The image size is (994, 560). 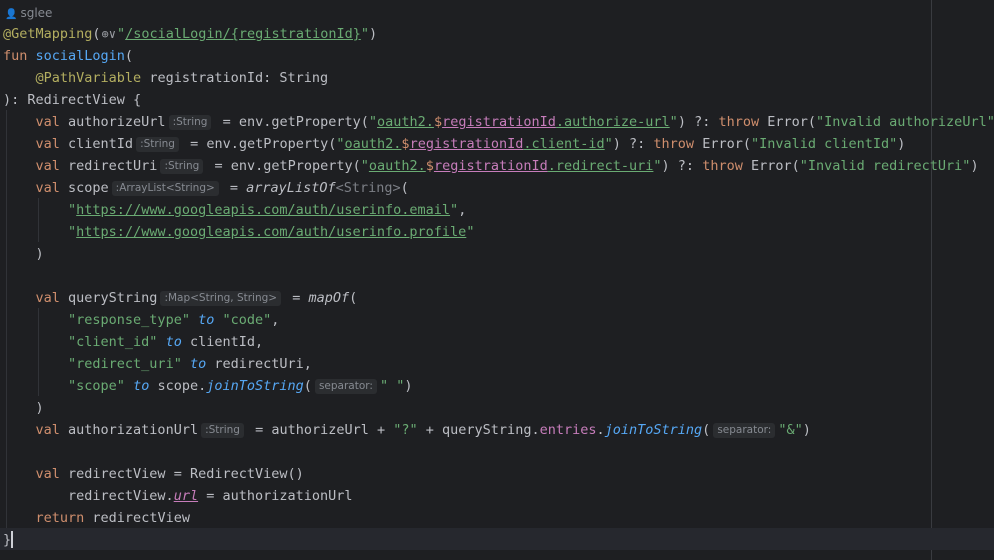 I want to click on code-line: "response_type" to "code",, so click(x=141, y=320).